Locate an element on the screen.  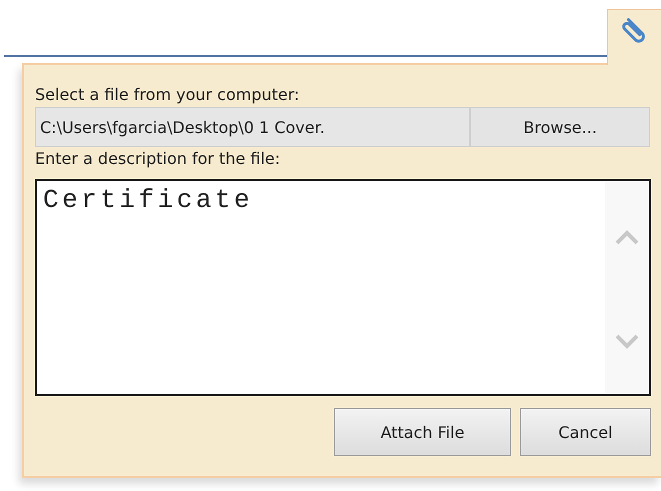
file-label: Select a file from your computer: is located at coordinates (167, 95).